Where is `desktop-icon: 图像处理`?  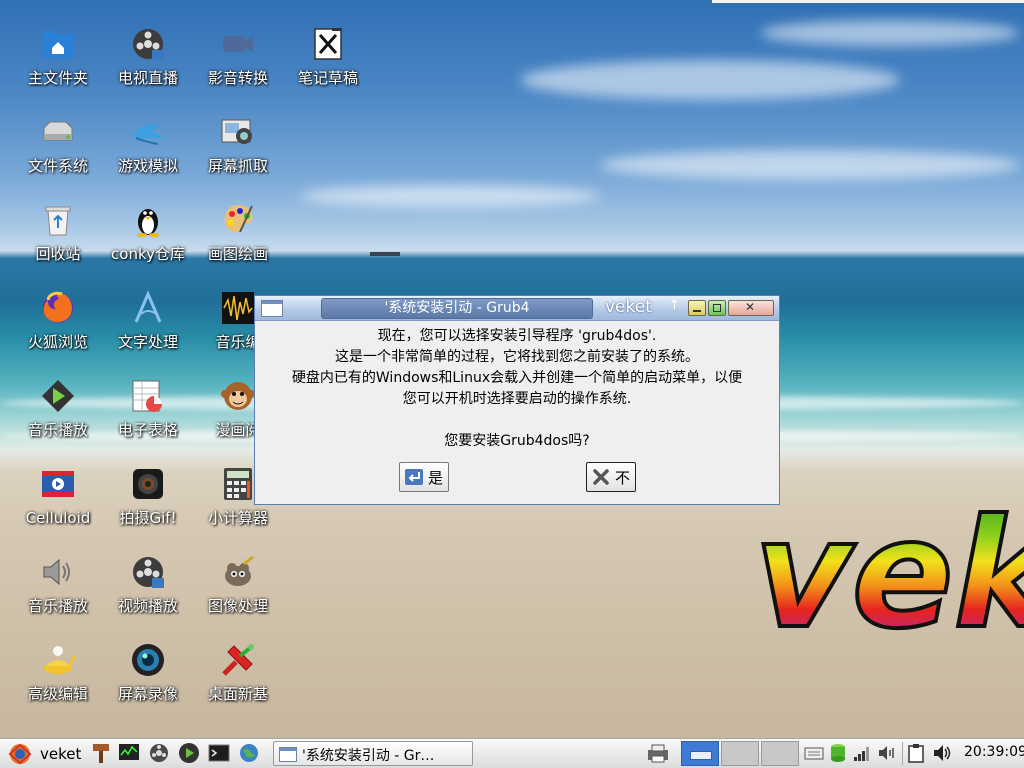
desktop-icon: 图像处理 is located at coordinates (238, 592).